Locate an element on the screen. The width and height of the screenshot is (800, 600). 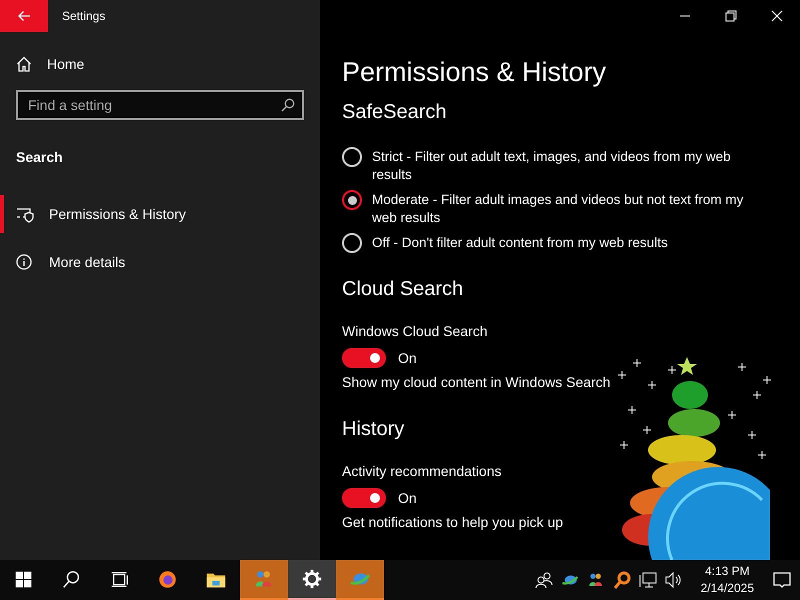
section-heading: Search is located at coordinates (40, 157).